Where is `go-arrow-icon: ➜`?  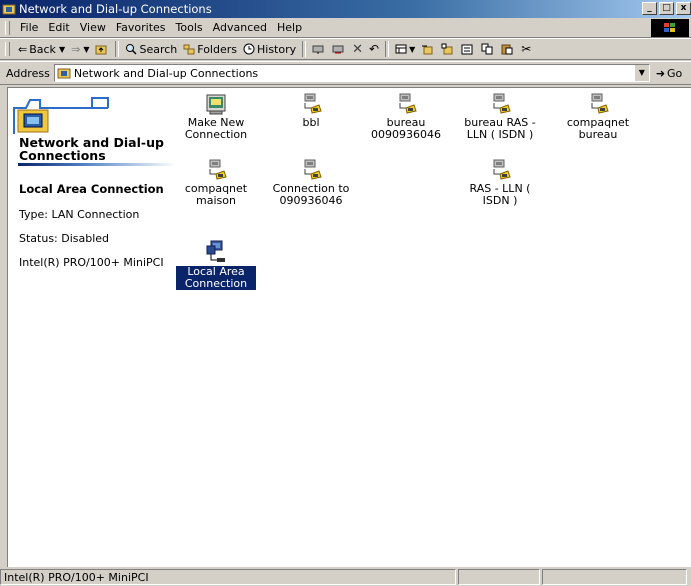 go-arrow-icon: ➜ is located at coordinates (660, 73).